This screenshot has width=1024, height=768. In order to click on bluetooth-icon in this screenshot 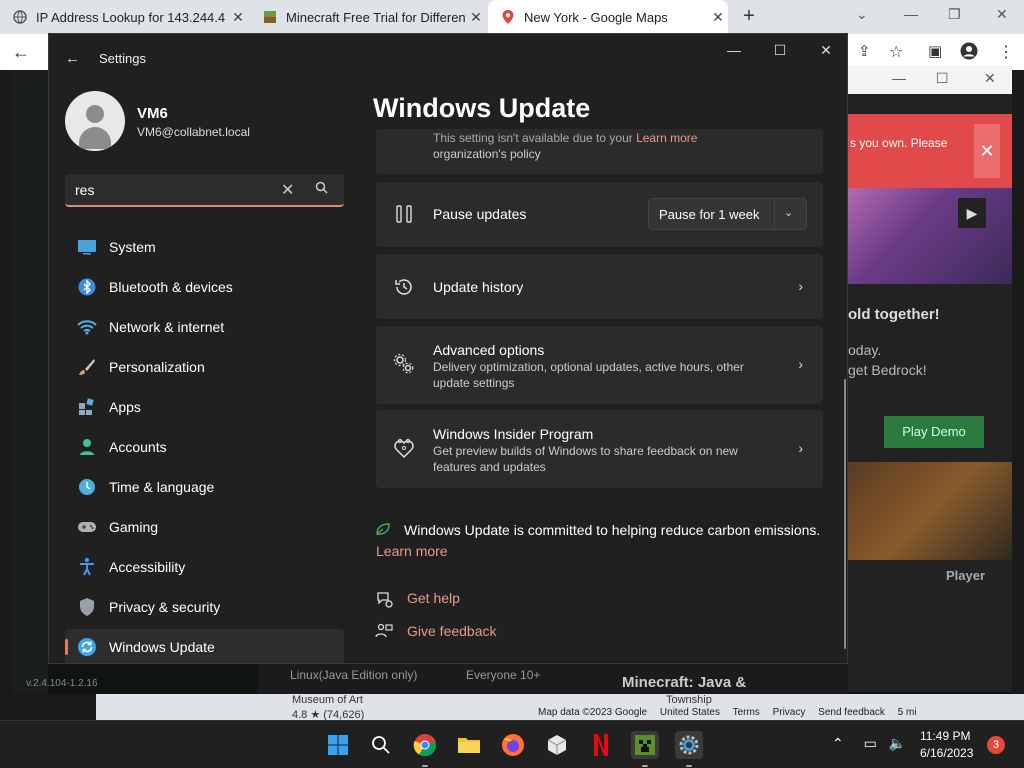, I will do `click(87, 287)`.